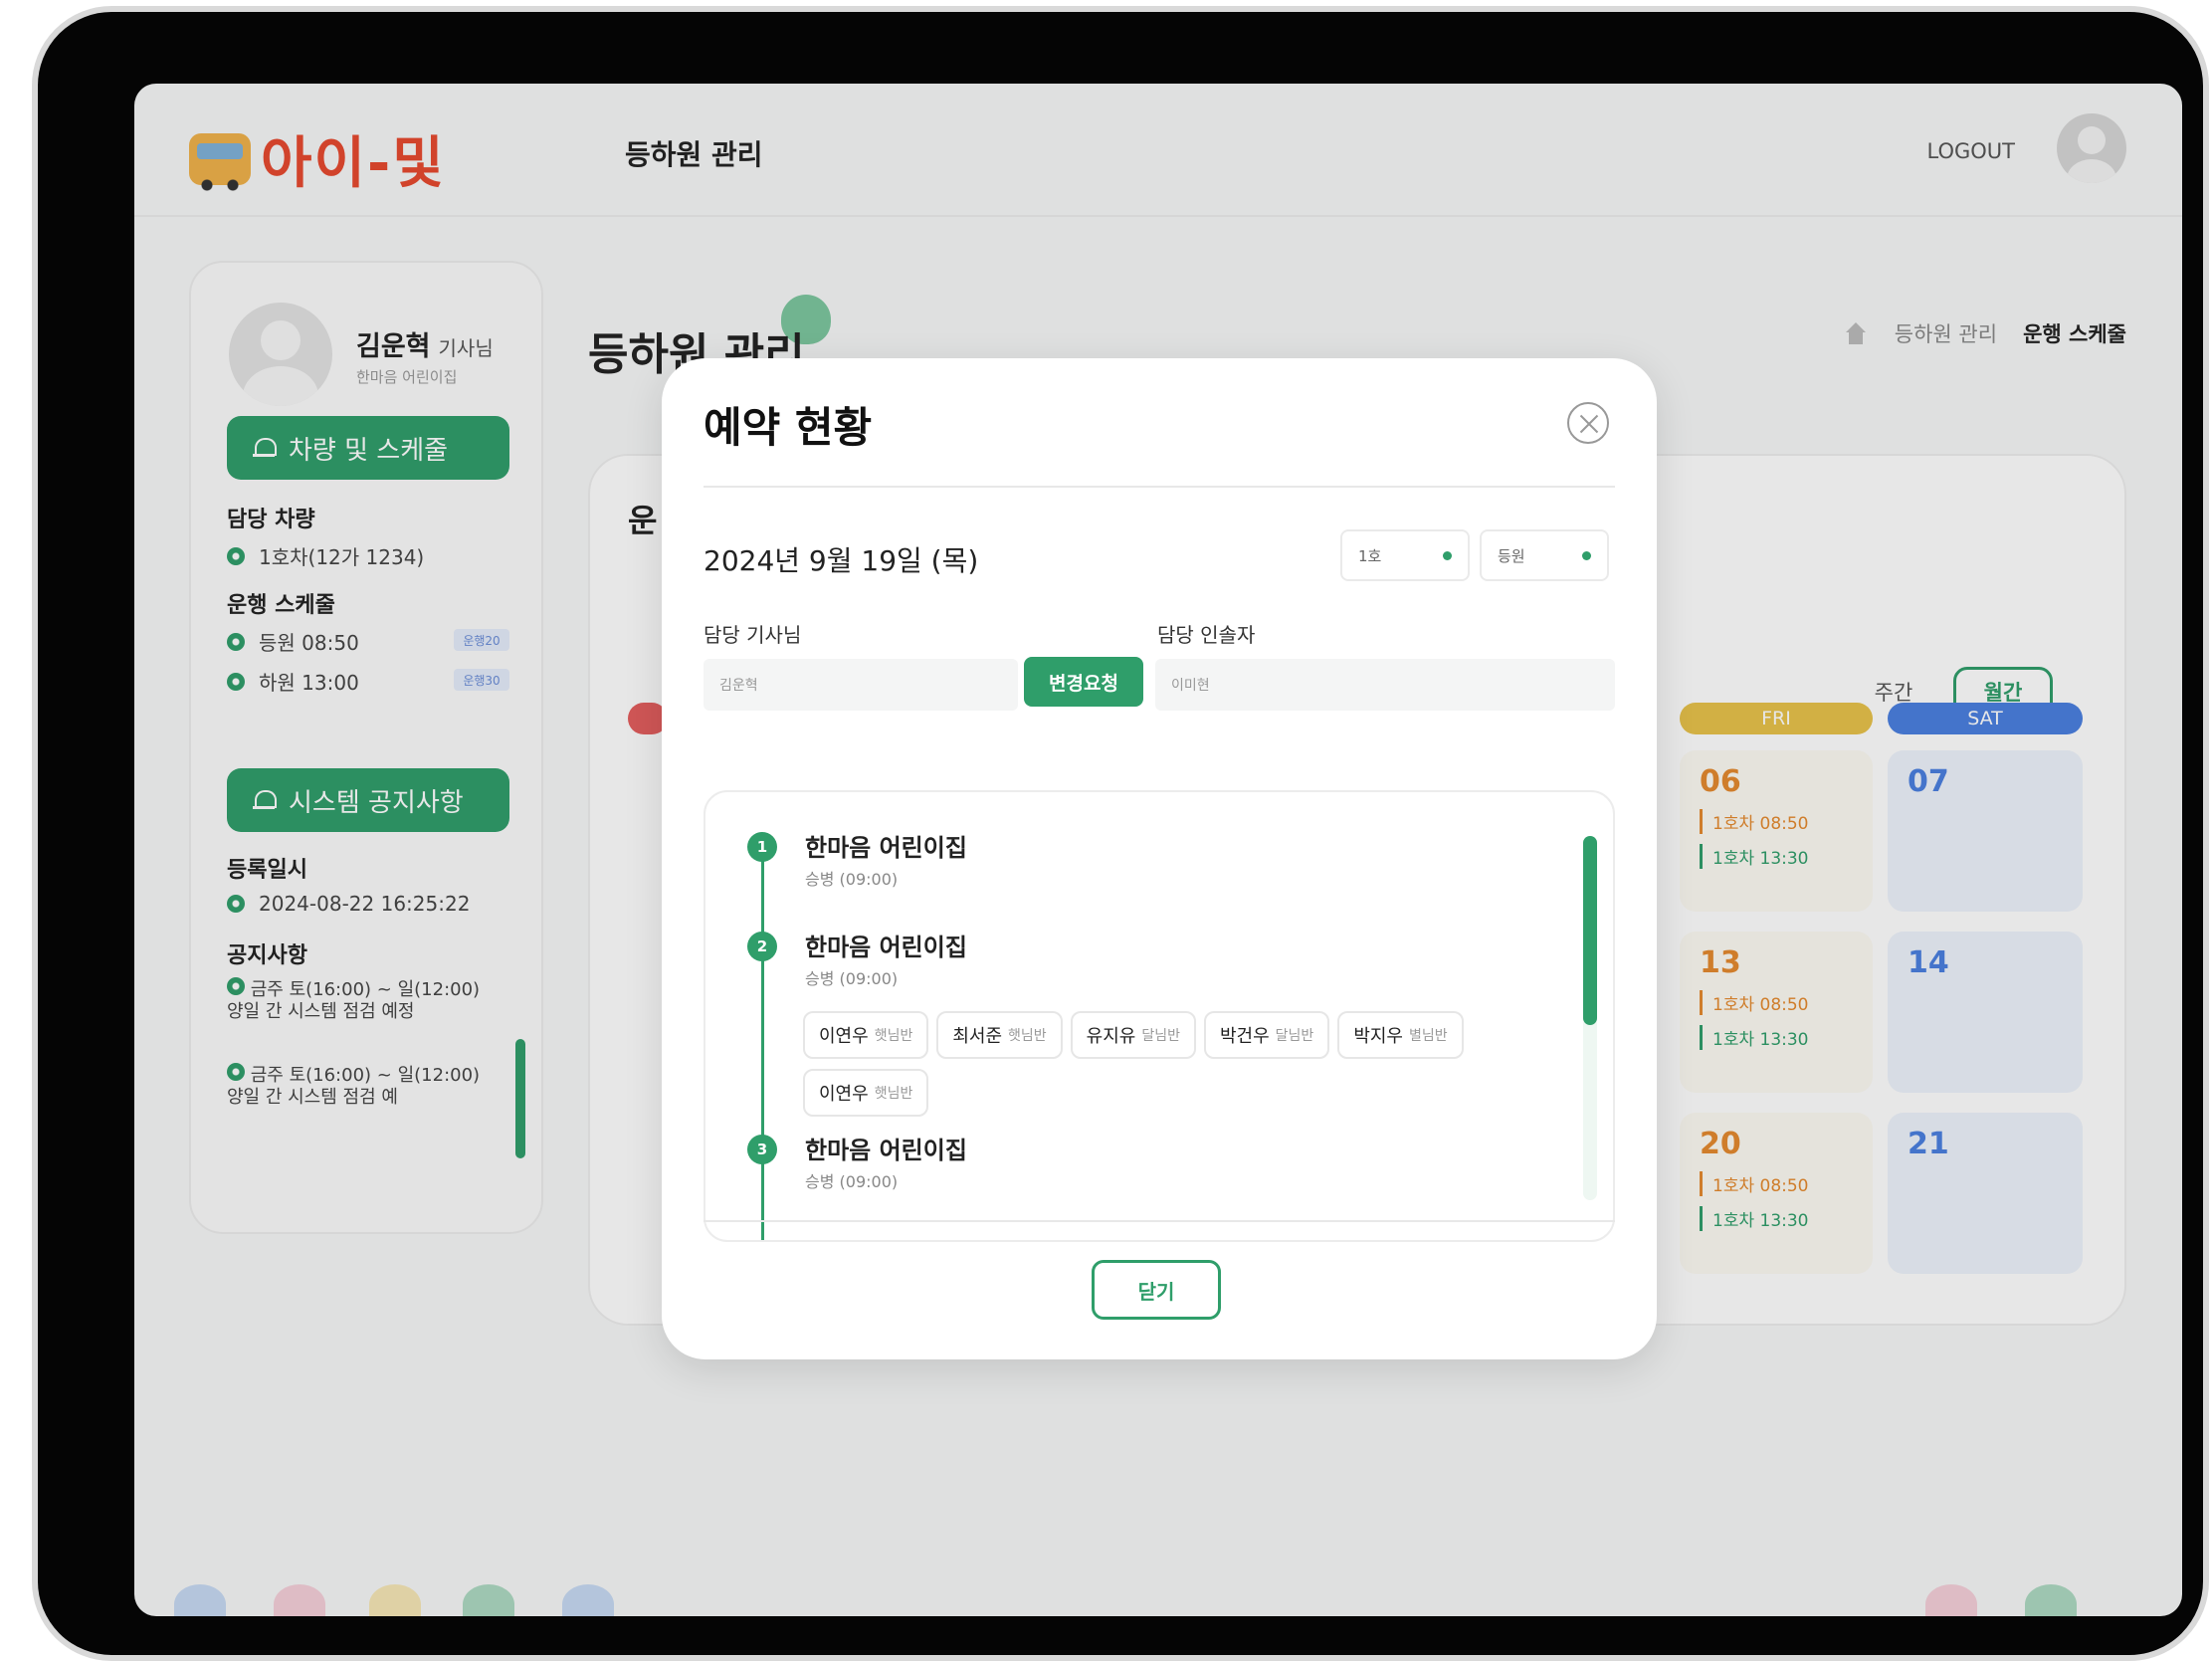  I want to click on child-chip: 유지유 달님반, so click(1133, 1035).